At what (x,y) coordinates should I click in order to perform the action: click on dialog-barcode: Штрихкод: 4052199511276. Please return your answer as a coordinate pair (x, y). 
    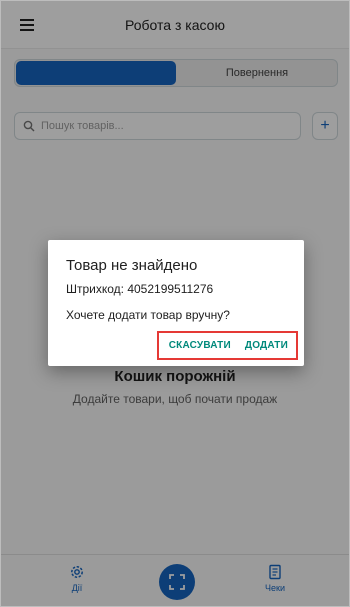
    Looking at the image, I should click on (140, 289).